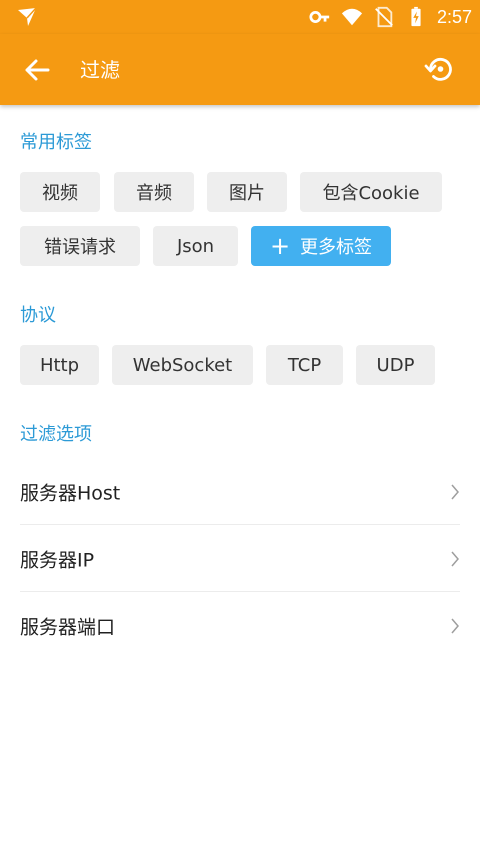 This screenshot has width=480, height=853. Describe the element at coordinates (182, 365) in the screenshot. I see `protocol-chip-websocket: WebSocket` at that location.